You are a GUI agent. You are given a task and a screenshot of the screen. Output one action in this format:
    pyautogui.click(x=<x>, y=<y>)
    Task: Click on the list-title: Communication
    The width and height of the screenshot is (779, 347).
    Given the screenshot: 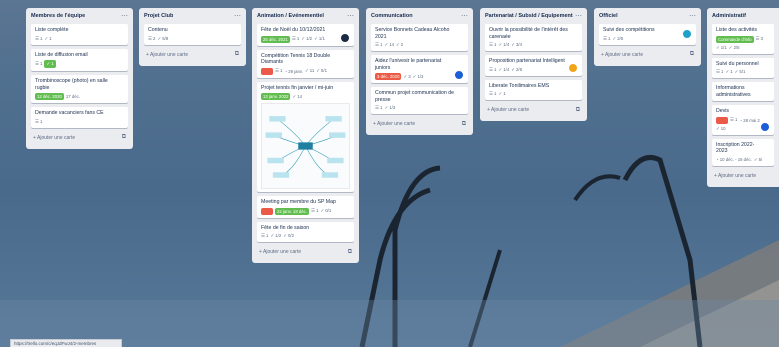 What is the action you would take?
    pyautogui.click(x=392, y=16)
    